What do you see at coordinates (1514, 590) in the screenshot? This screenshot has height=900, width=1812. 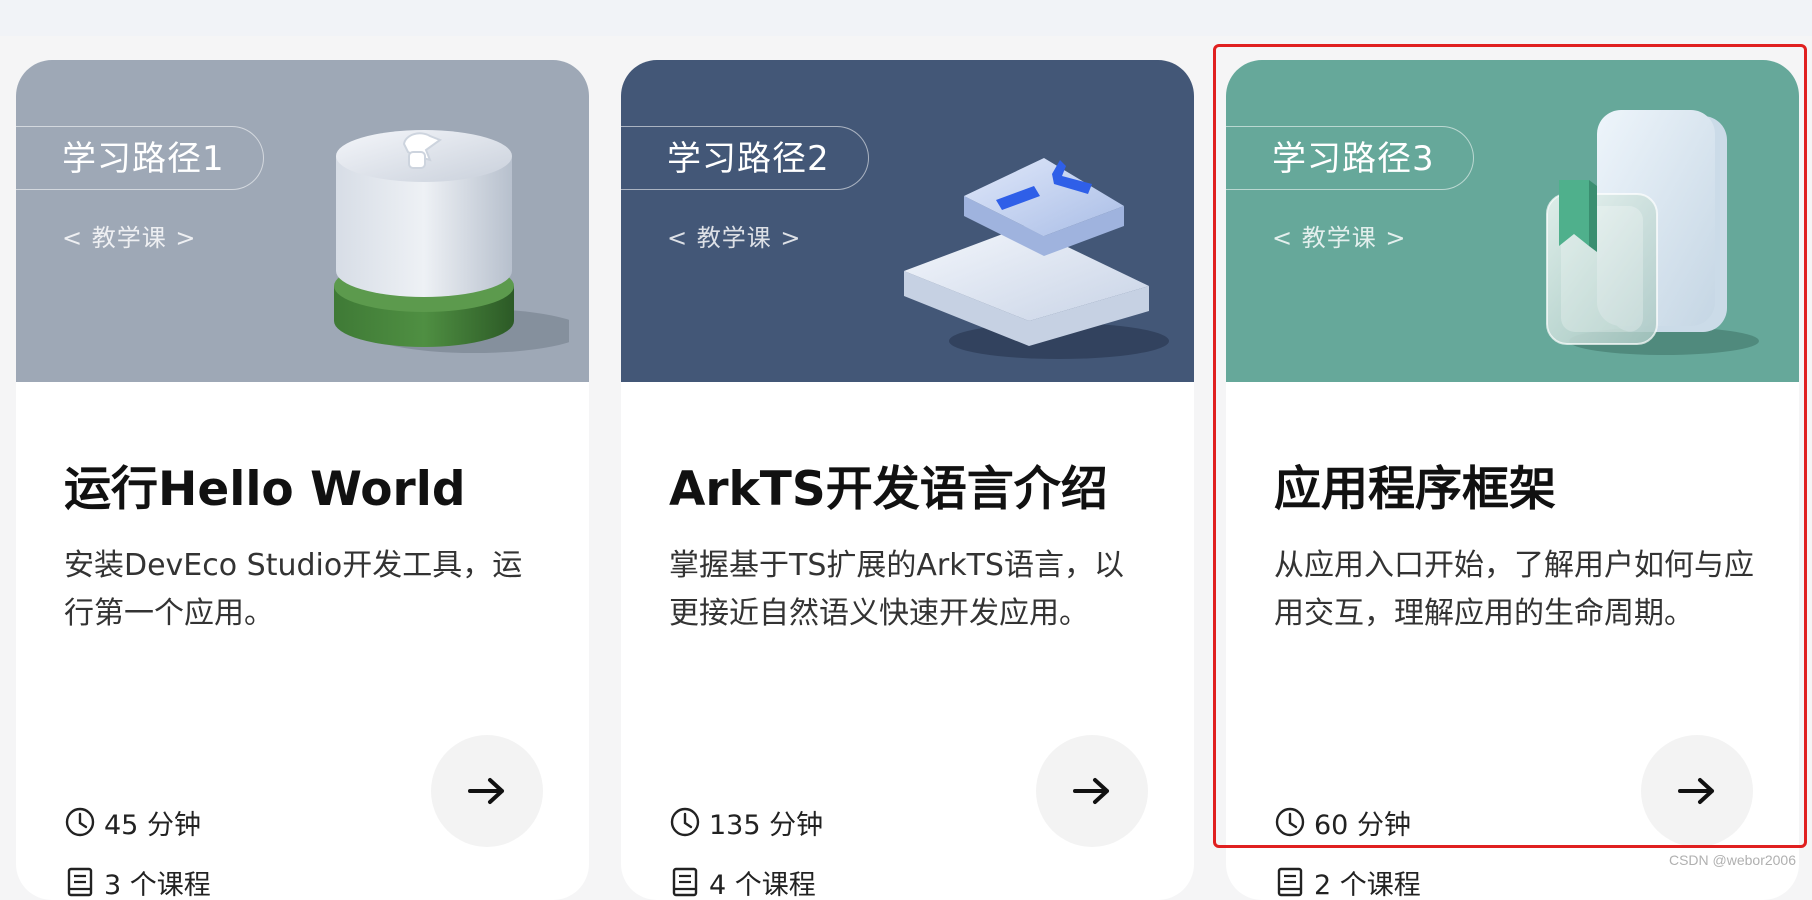 I see `card-description: 从应用入口开始，了解用户如何与应用交互，理解应用的生命周期。` at bounding box center [1514, 590].